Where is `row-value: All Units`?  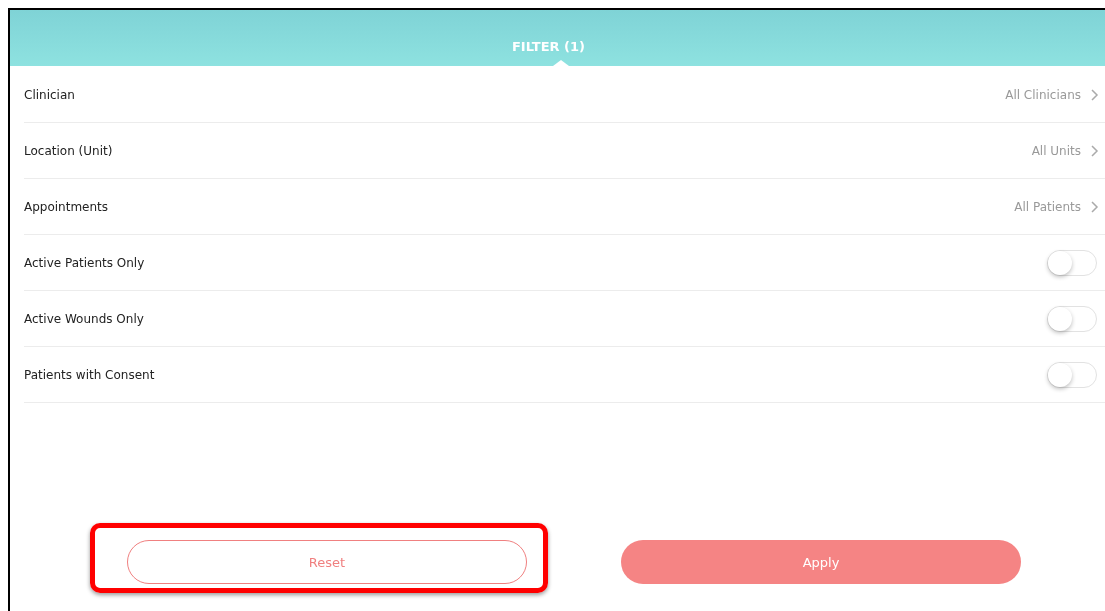
row-value: All Units is located at coordinates (1056, 150).